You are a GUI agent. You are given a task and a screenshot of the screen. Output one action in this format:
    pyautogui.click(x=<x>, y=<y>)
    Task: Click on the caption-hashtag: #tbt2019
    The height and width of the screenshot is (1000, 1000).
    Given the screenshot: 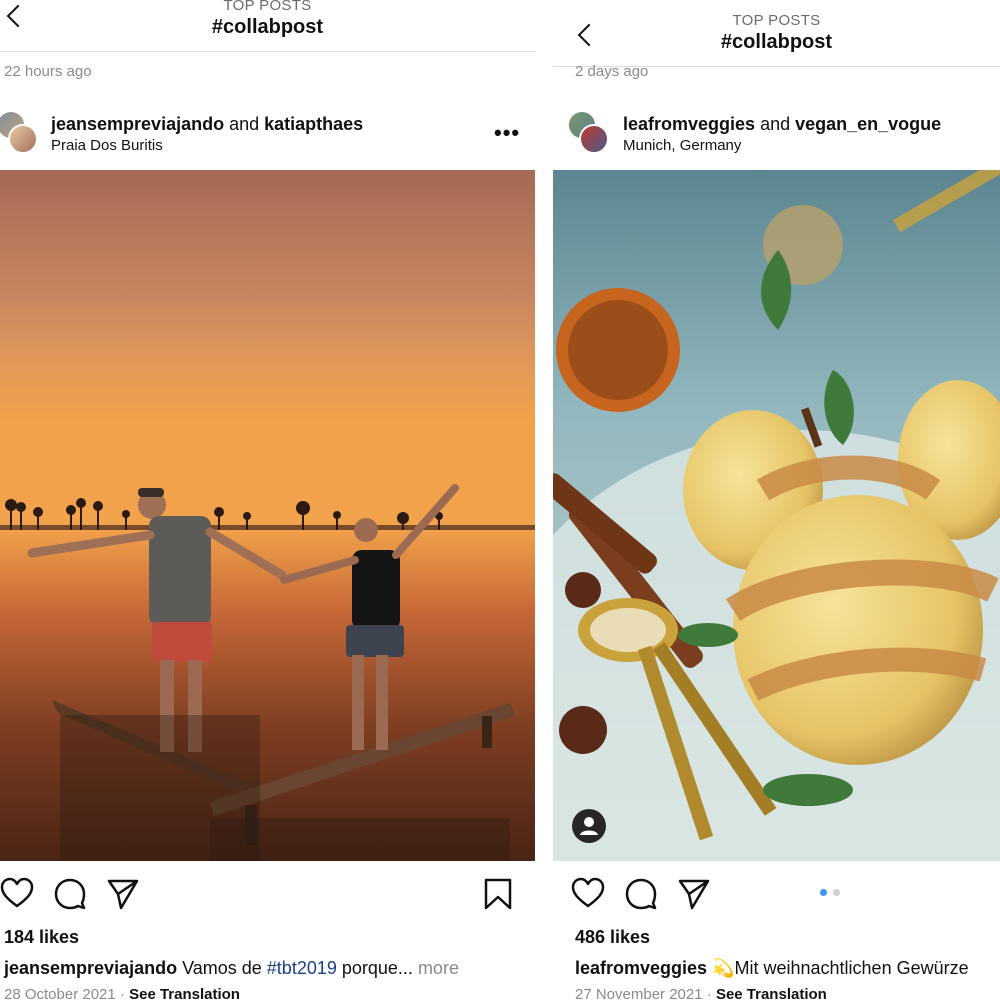 What is the action you would take?
    pyautogui.click(x=302, y=968)
    